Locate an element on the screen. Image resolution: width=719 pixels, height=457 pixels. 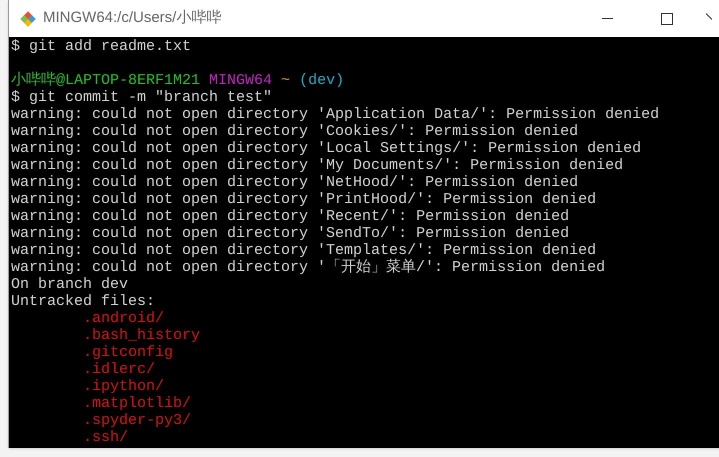
untracked-file: .matplotlib/ is located at coordinates (137, 403).